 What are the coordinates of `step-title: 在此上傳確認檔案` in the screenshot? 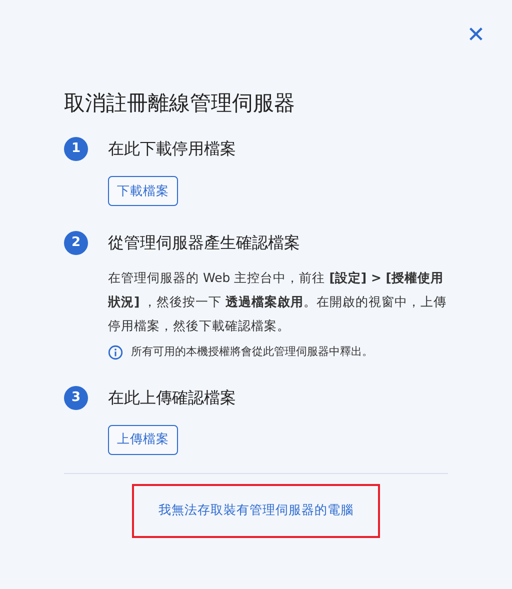 It's located at (172, 397).